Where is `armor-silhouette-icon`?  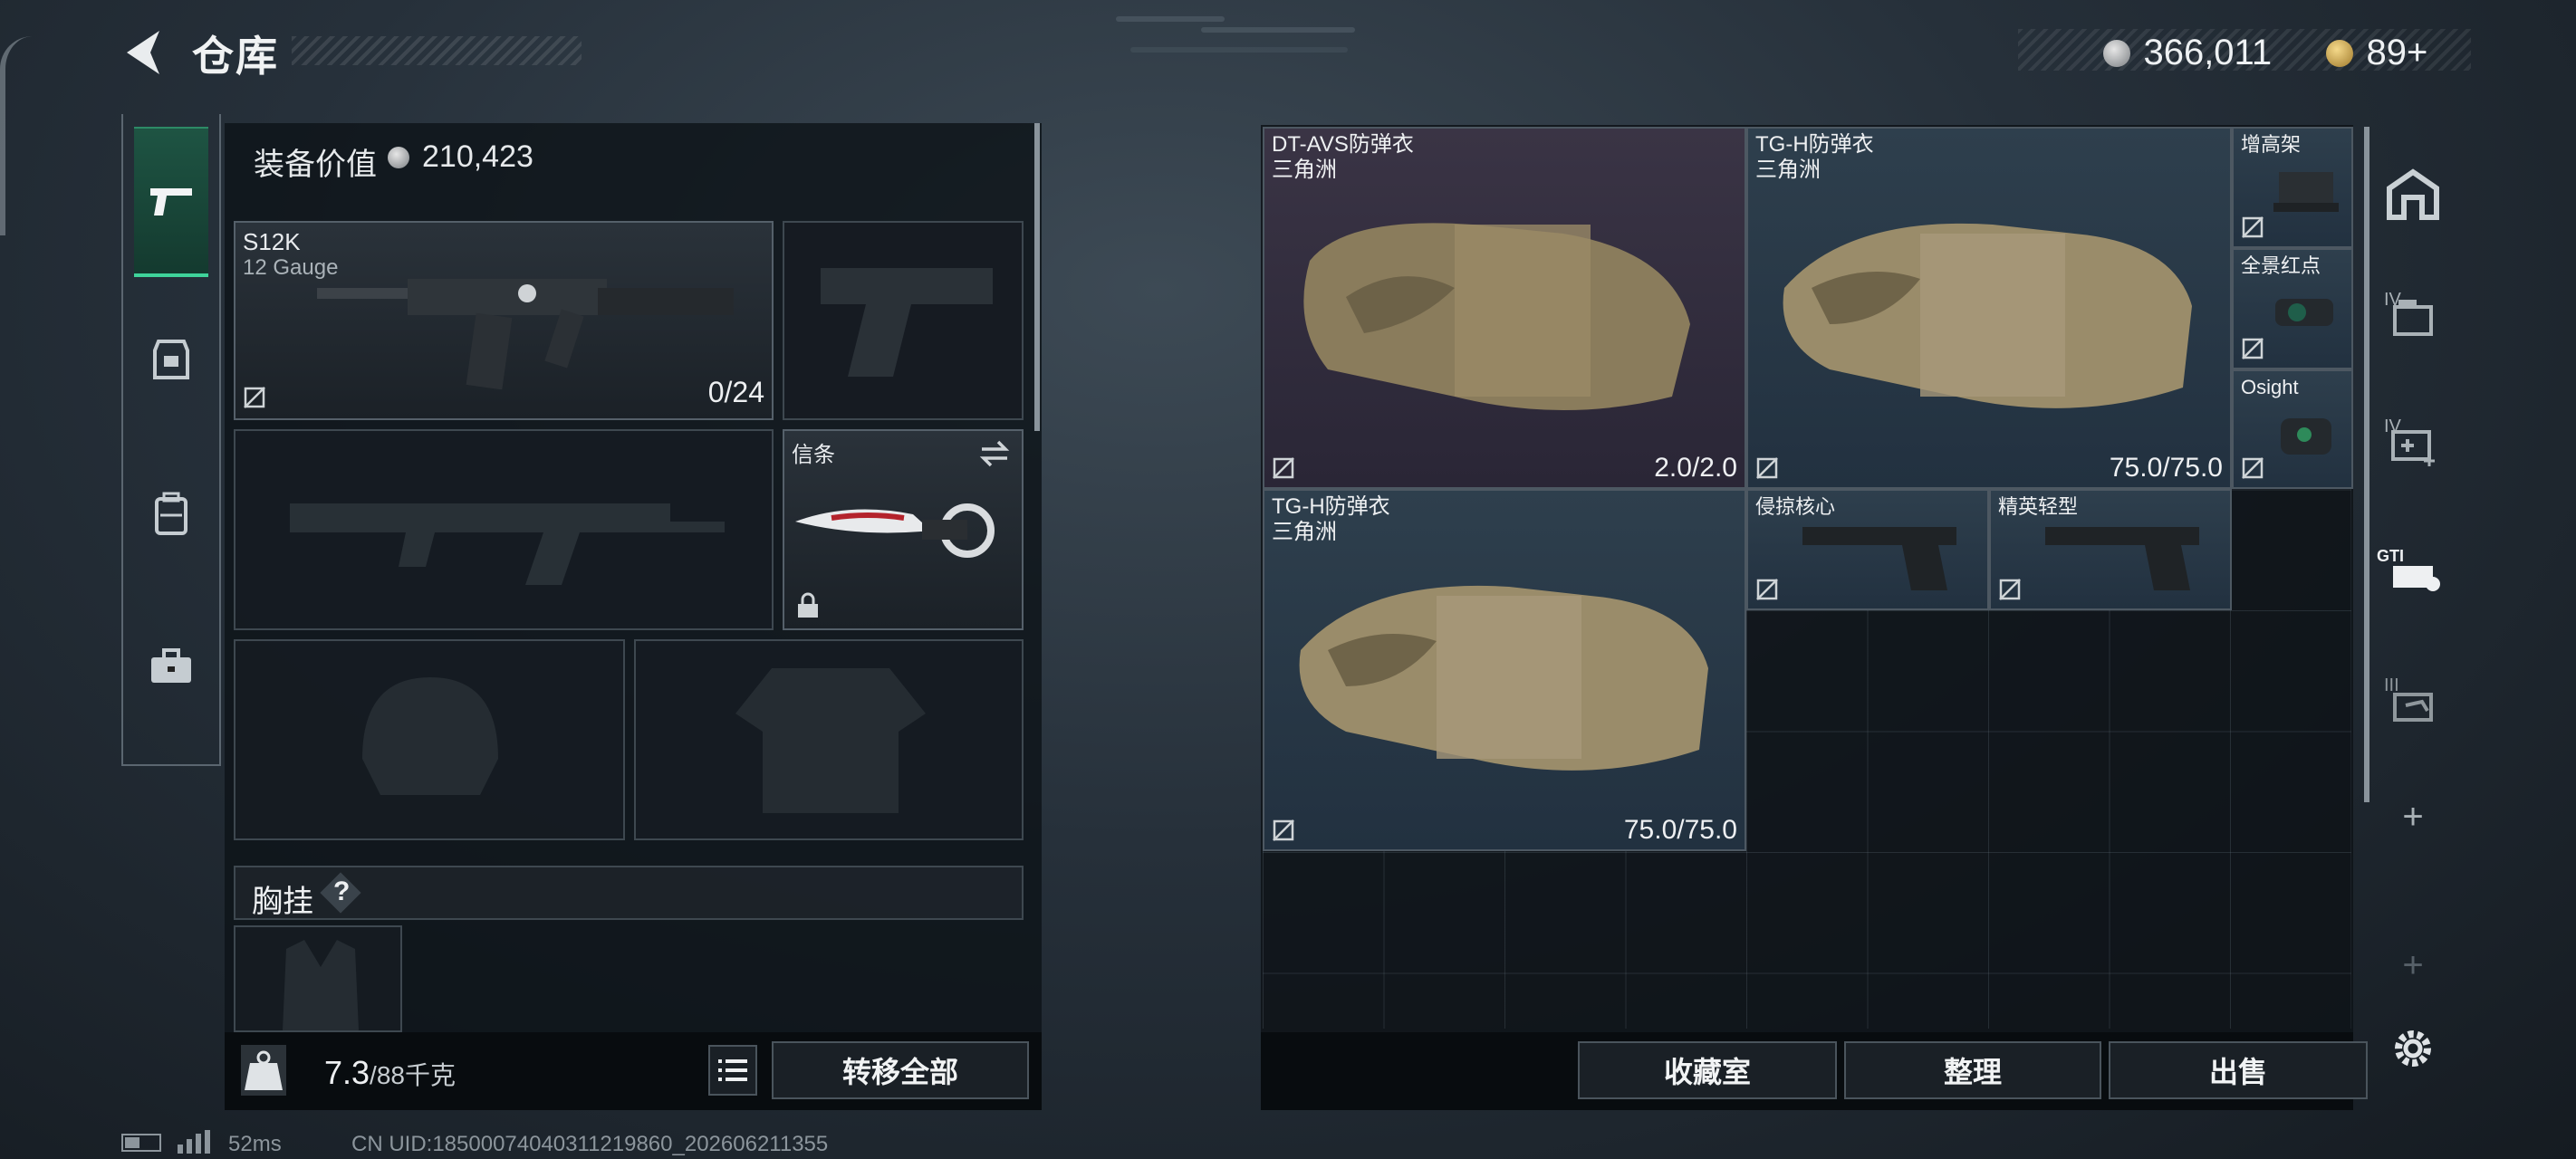 armor-silhouette-icon is located at coordinates (830, 740).